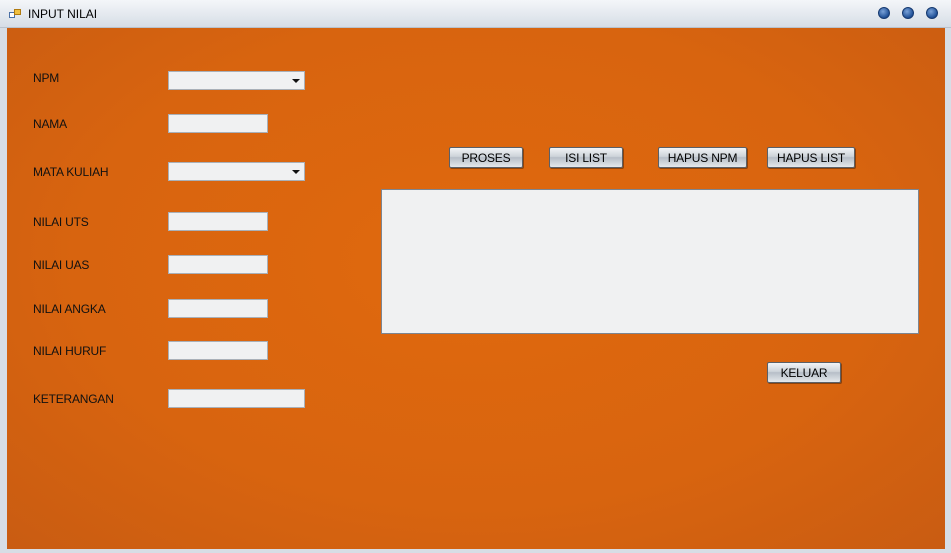 Image resolution: width=951 pixels, height=553 pixels. I want to click on window-title: INPUT NILAI, so click(63, 14).